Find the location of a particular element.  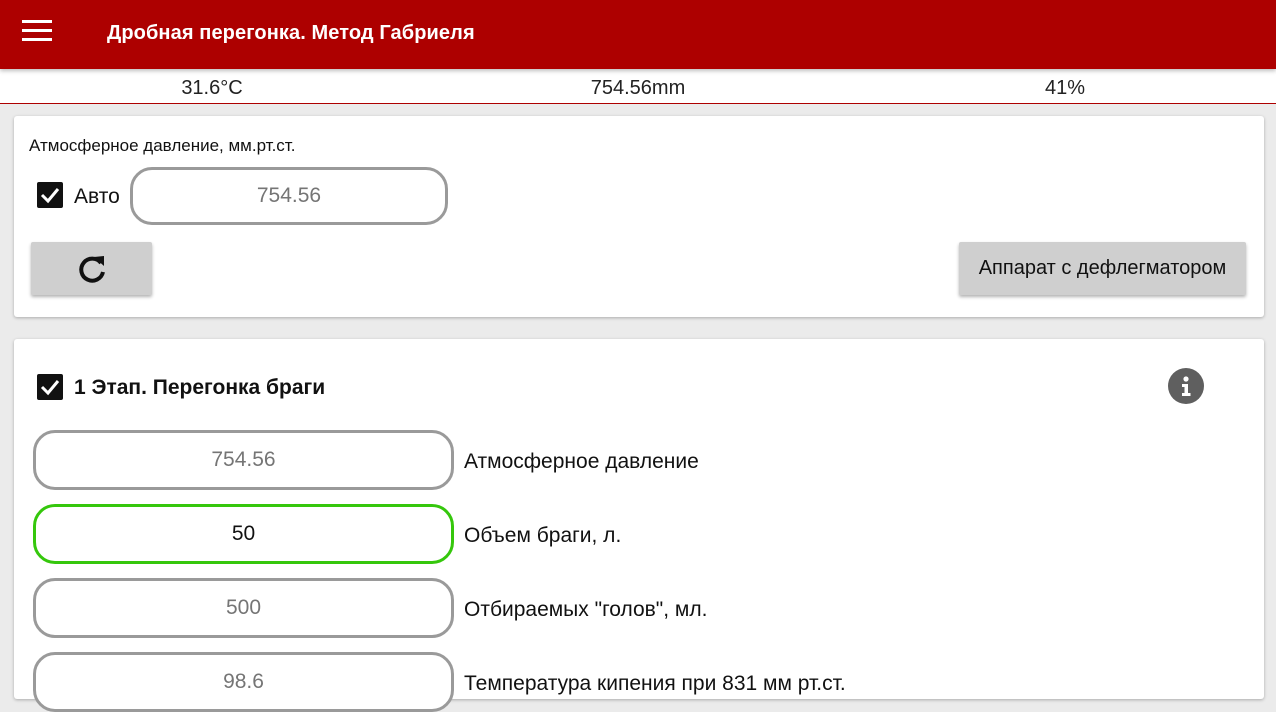

stage1-pressure-input is located at coordinates (243, 460).